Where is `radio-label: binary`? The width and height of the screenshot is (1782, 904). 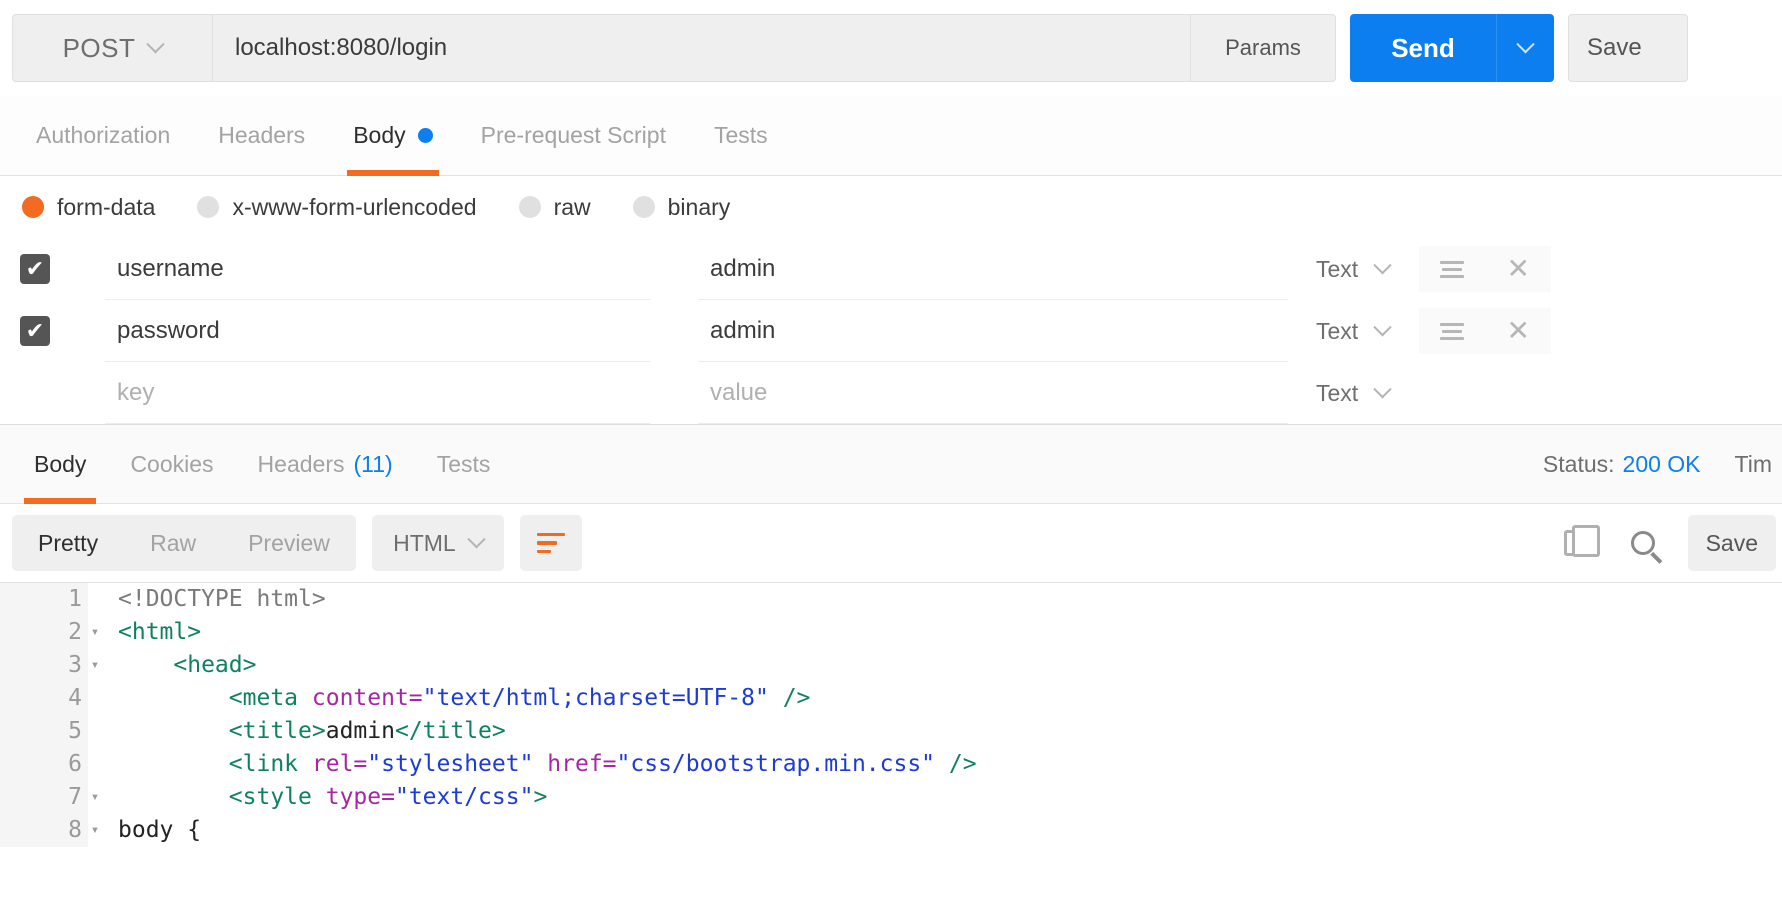 radio-label: binary is located at coordinates (699, 206).